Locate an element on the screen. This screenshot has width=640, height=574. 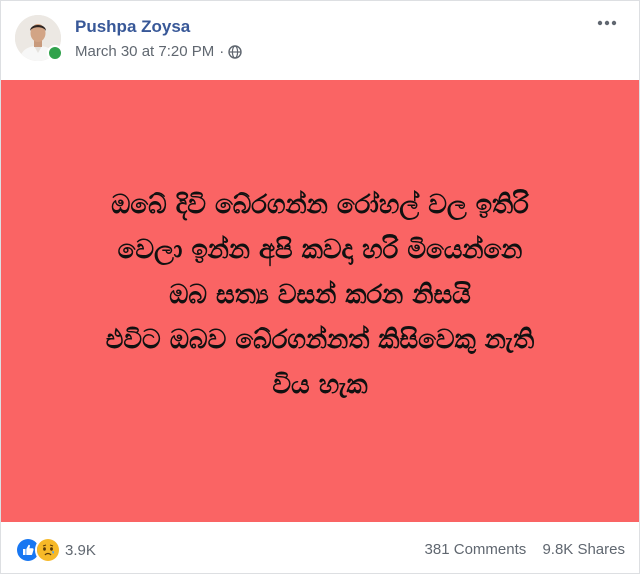
sad-icon is located at coordinates (48, 550).